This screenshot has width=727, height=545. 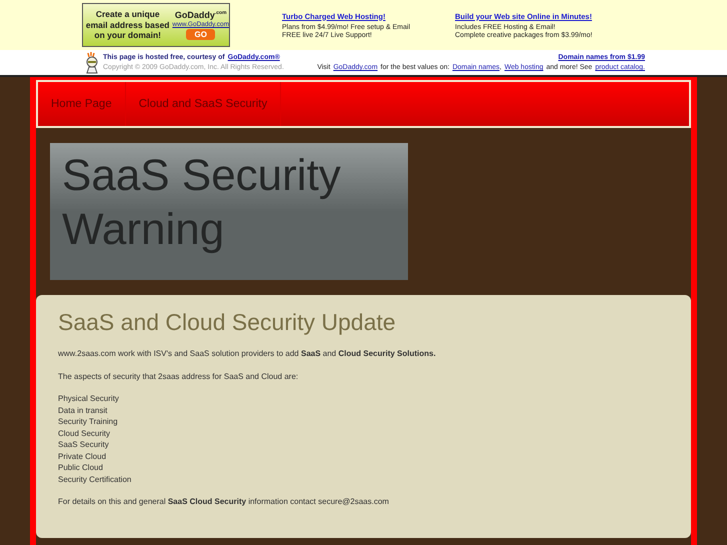 What do you see at coordinates (85, 433) in the screenshot?
I see `list-item: Cloud Security` at bounding box center [85, 433].